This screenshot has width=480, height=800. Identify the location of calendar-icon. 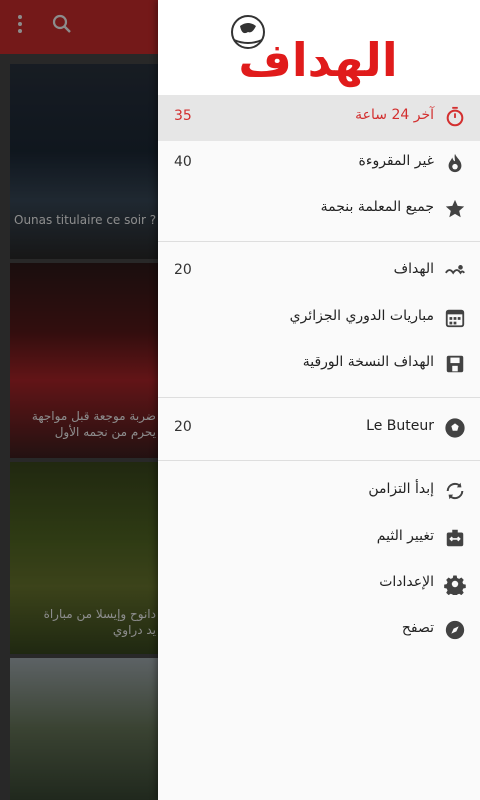
(455, 318).